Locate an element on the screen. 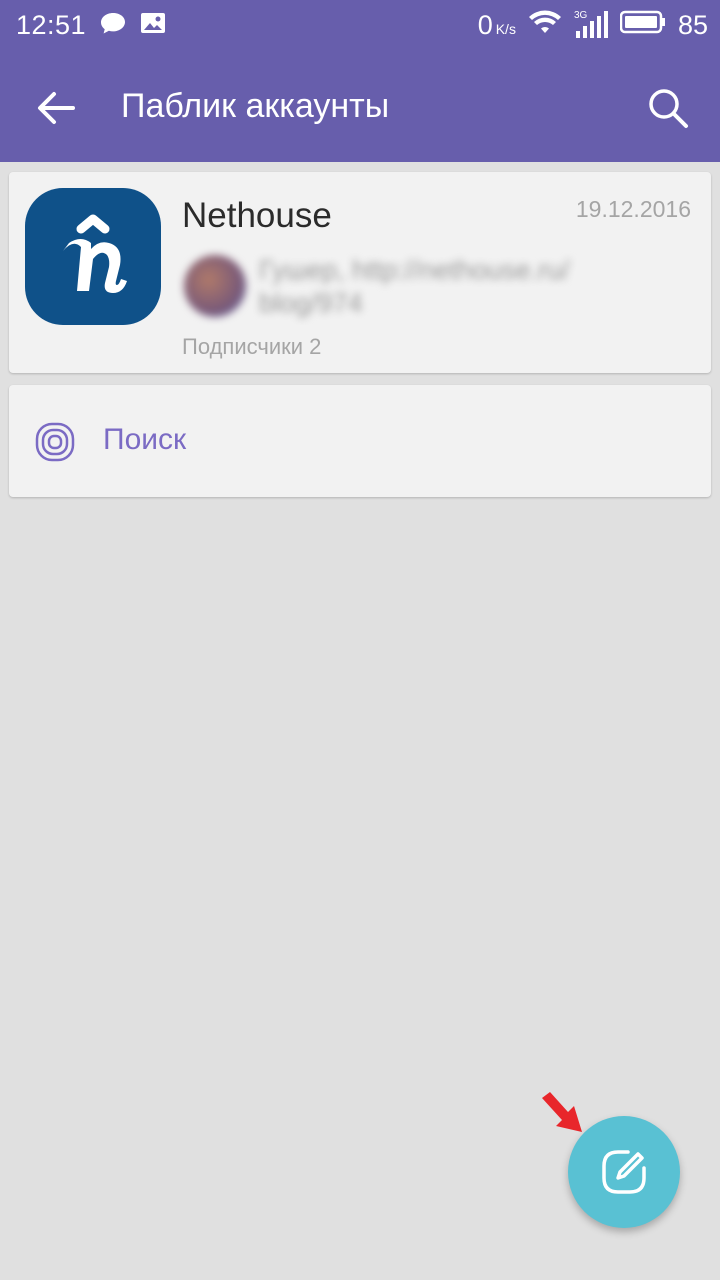 The image size is (720, 1280). search-icon is located at coordinates (668, 108).